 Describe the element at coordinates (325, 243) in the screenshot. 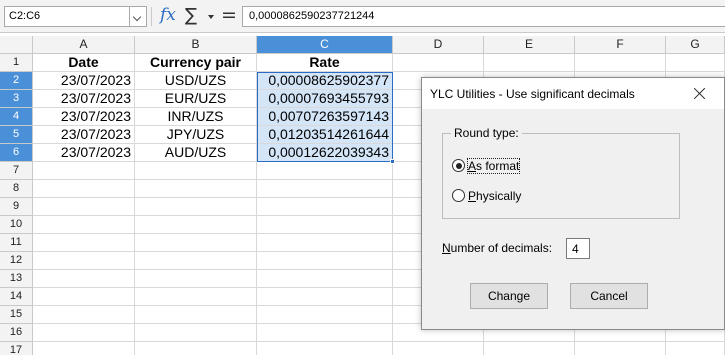

I see `cell-c11` at that location.